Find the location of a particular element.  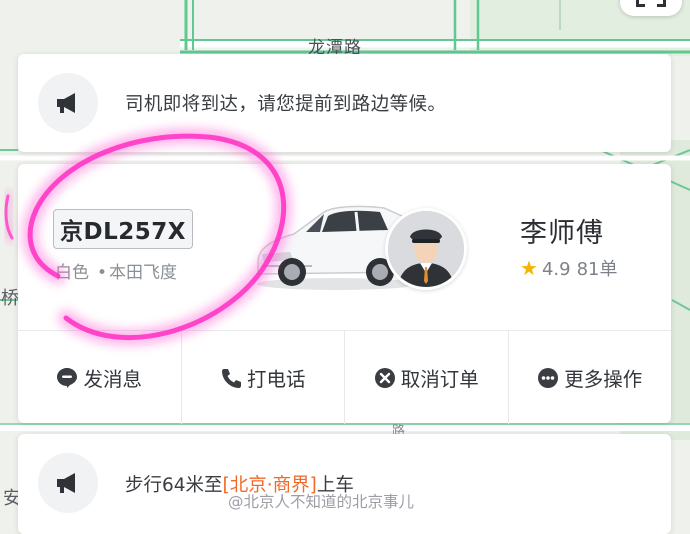

car-model: 本田飞度 is located at coordinates (143, 273).